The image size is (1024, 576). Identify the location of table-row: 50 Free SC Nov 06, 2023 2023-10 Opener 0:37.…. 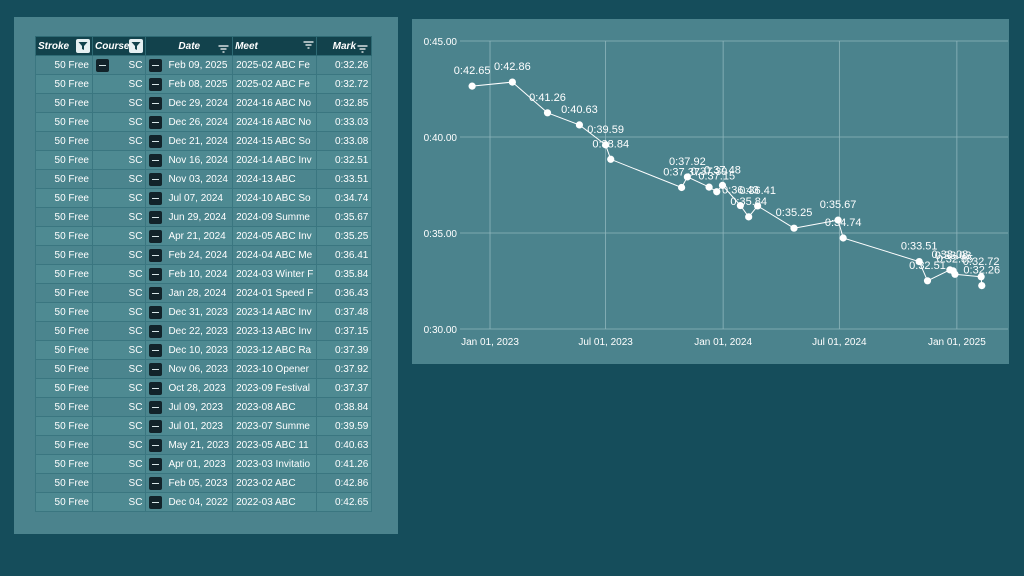
(204, 369).